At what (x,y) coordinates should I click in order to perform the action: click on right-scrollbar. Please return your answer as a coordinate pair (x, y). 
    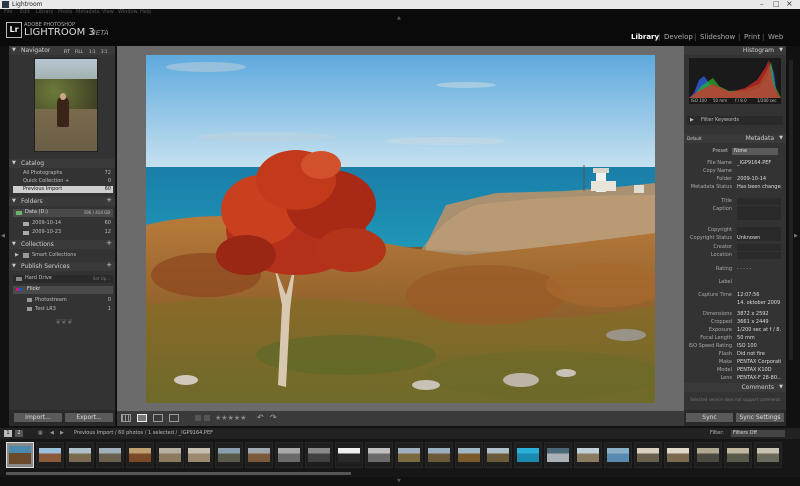
    Looking at the image, I should click on (791, 210).